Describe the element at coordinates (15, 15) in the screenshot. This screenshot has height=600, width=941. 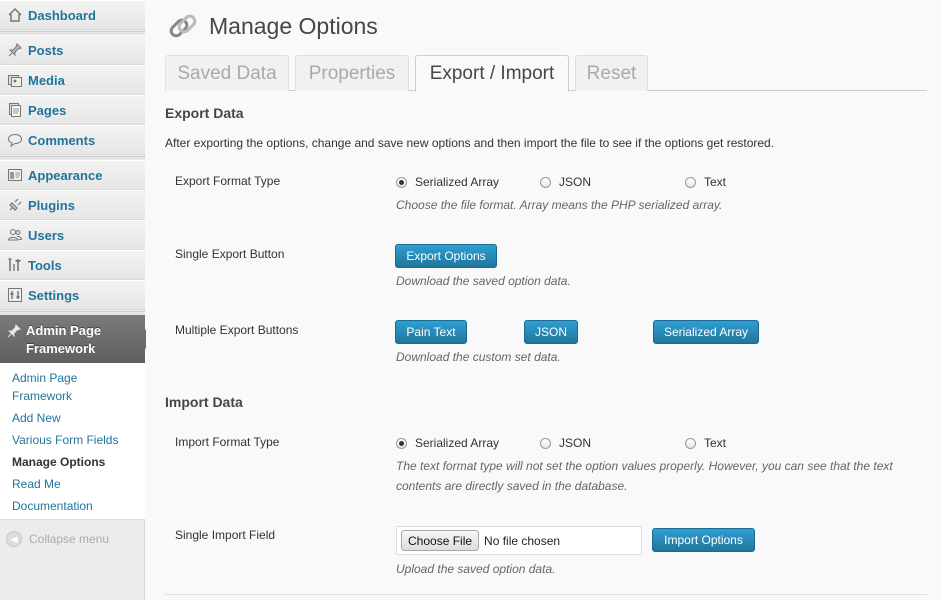
I see `dashboard-icon` at that location.